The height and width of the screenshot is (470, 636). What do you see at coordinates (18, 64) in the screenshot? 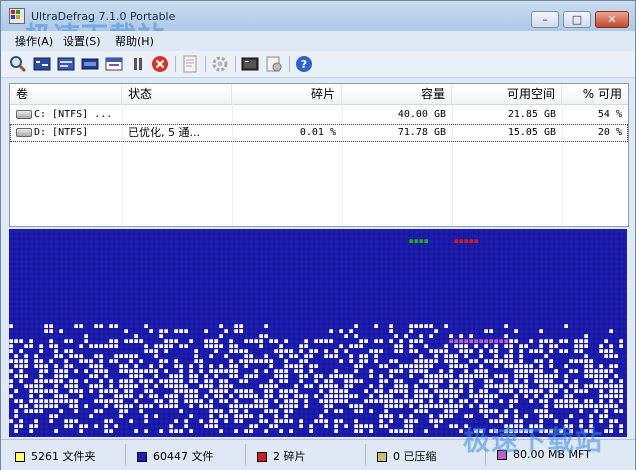
I see `analyze-icon` at bounding box center [18, 64].